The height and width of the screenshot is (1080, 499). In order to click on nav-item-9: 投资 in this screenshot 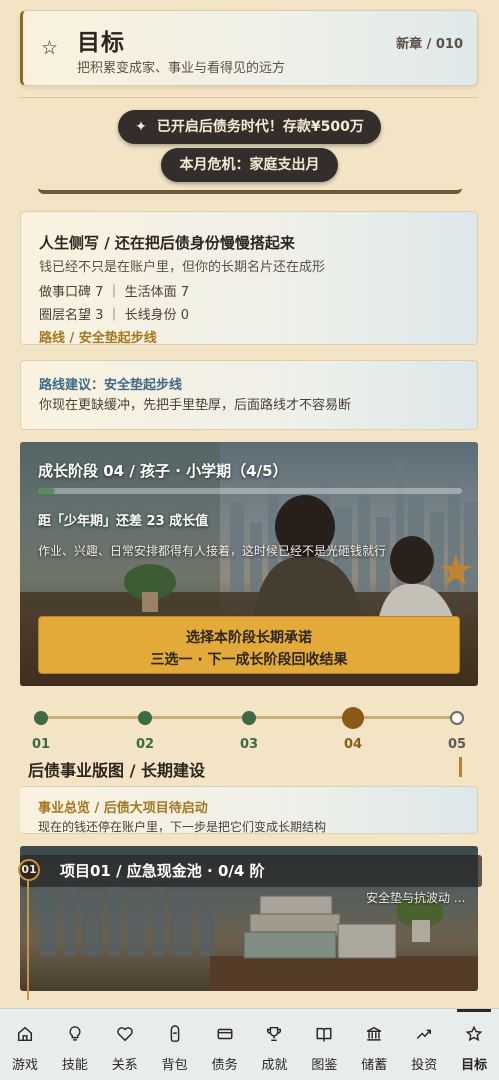, I will do `click(424, 1044)`.